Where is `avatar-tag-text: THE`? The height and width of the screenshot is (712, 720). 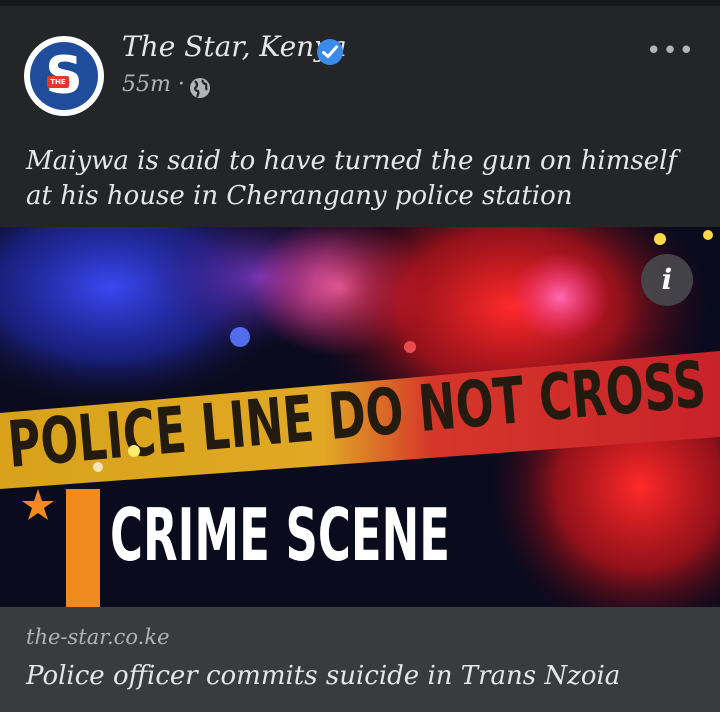 avatar-tag-text: THE is located at coordinates (58, 82).